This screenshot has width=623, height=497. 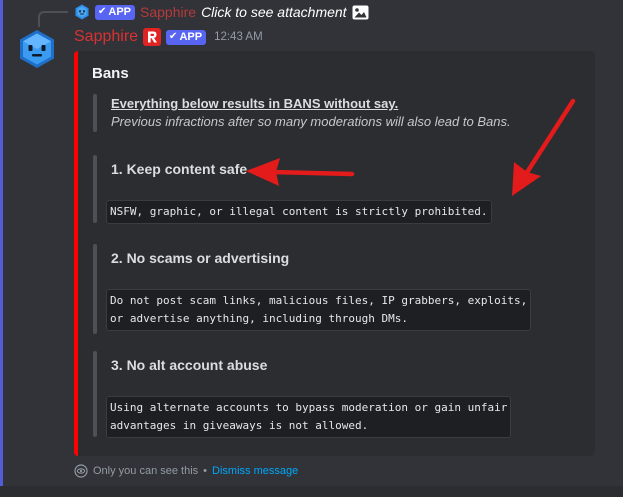 I want to click on timestamp: 12:43 AM, so click(x=238, y=37).